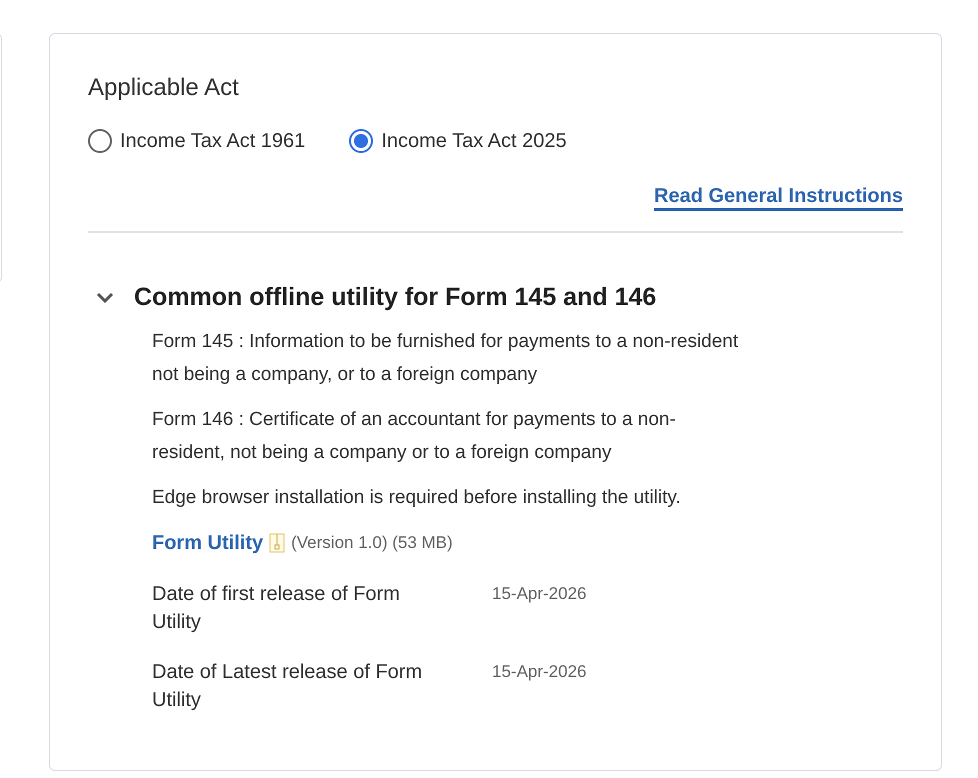 The image size is (978, 778). Describe the element at coordinates (164, 88) in the screenshot. I see `section-label: Applicable Act` at that location.